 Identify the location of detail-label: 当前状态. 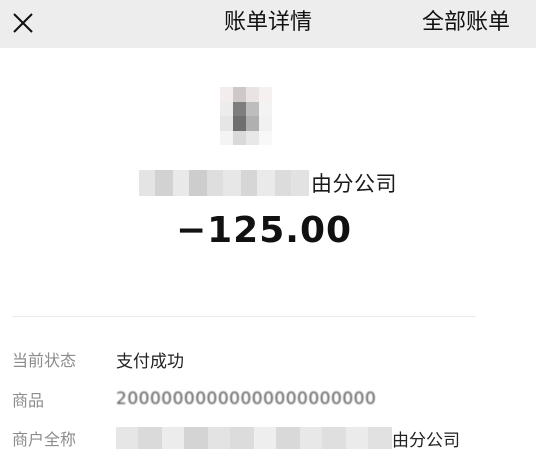
(44, 360).